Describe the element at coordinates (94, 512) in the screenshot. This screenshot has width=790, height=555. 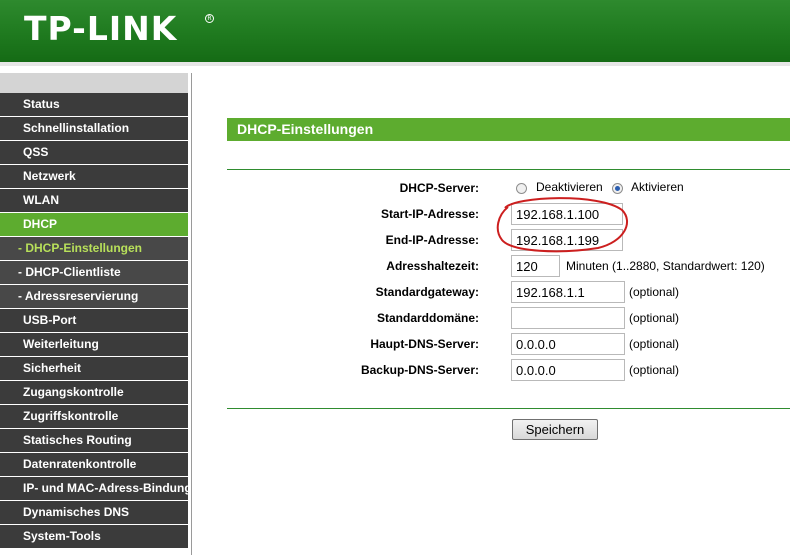
I see `sidebar-item-dynamic-dns: Dynamisches DNS` at that location.